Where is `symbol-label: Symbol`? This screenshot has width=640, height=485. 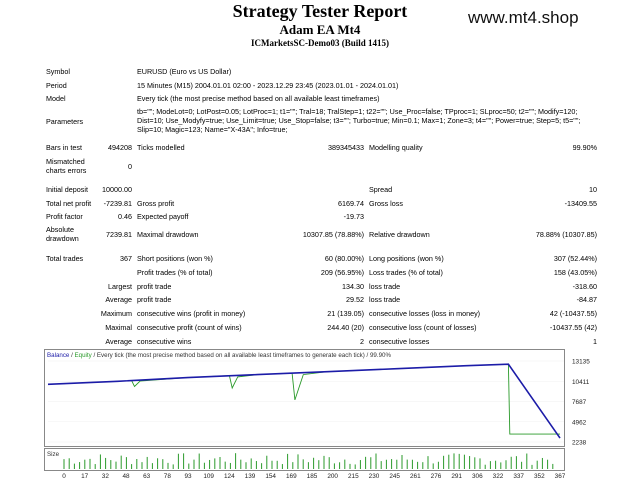 symbol-label: Symbol is located at coordinates (58, 71).